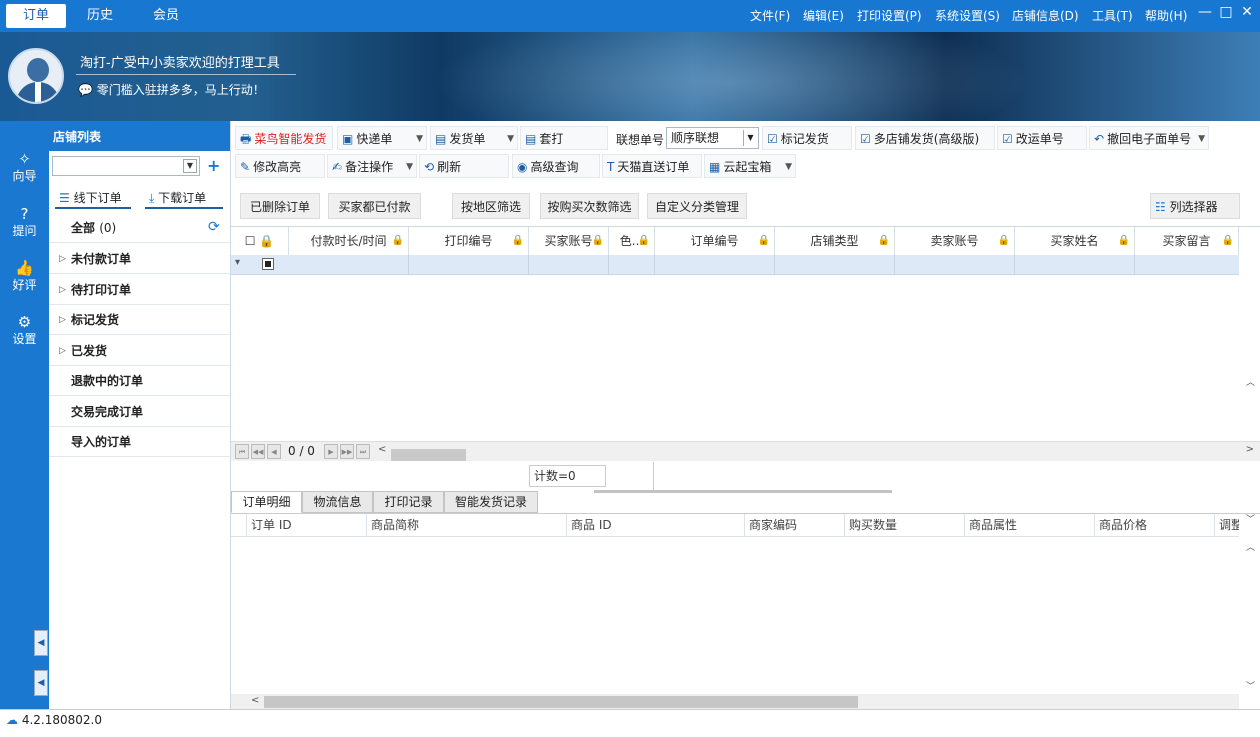 The height and width of the screenshot is (737, 1260). Describe the element at coordinates (274, 451) in the screenshot. I see `prev-page-button: ◀` at that location.